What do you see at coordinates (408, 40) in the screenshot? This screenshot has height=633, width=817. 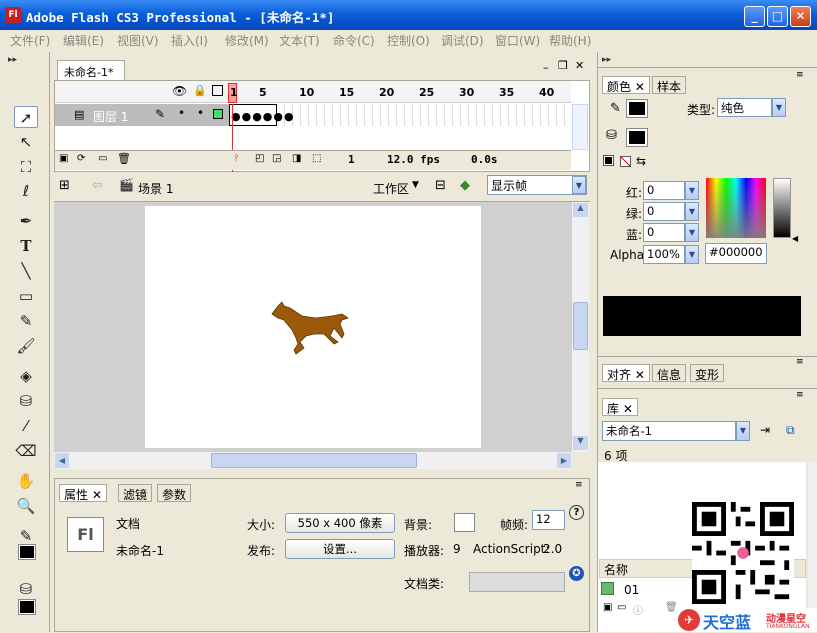 I see `menu-control: 控制(O)` at bounding box center [408, 40].